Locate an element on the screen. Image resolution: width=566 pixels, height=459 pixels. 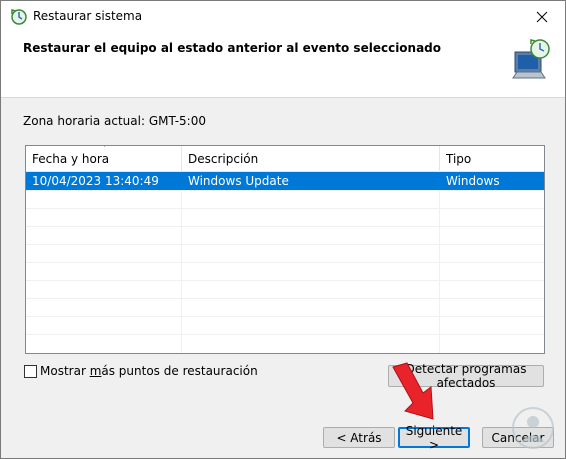
column-header-descripcion: Descripción is located at coordinates (311, 158).